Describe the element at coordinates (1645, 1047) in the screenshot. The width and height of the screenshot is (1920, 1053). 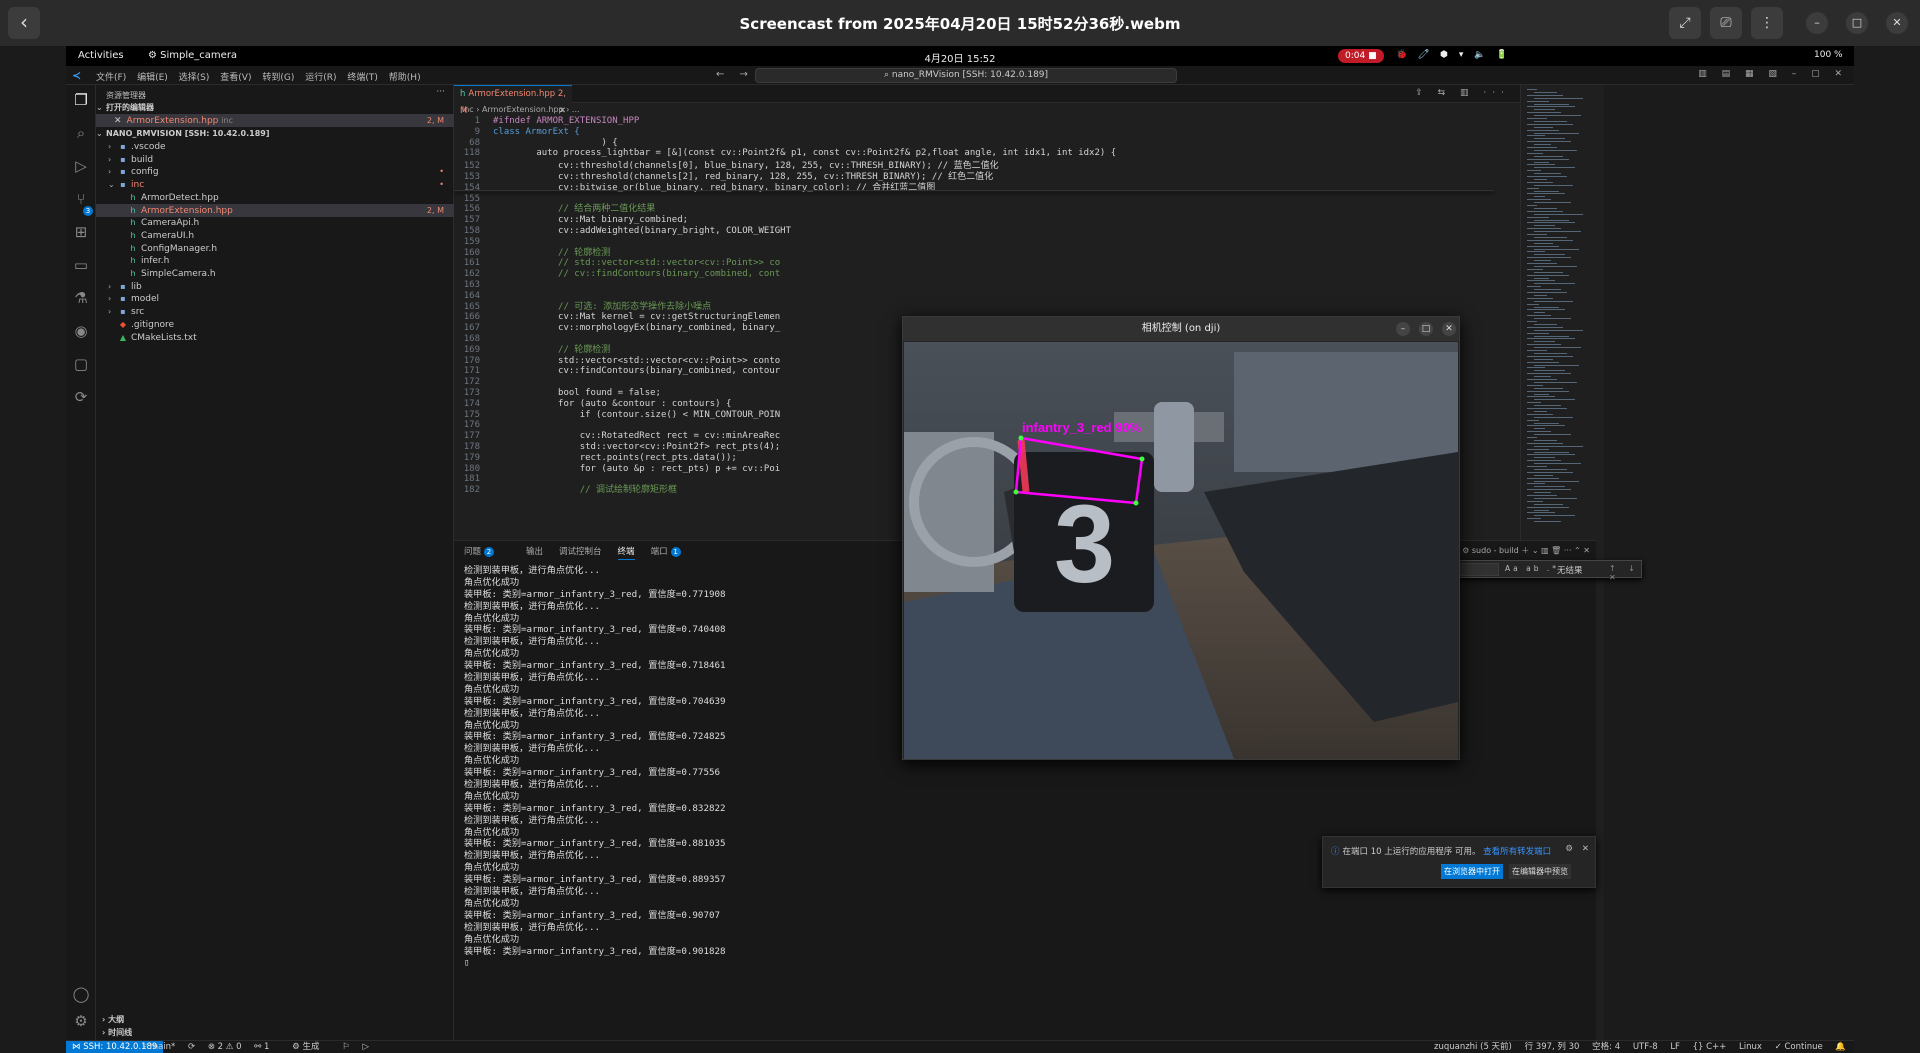
I see `encoding: UTF-8` at that location.